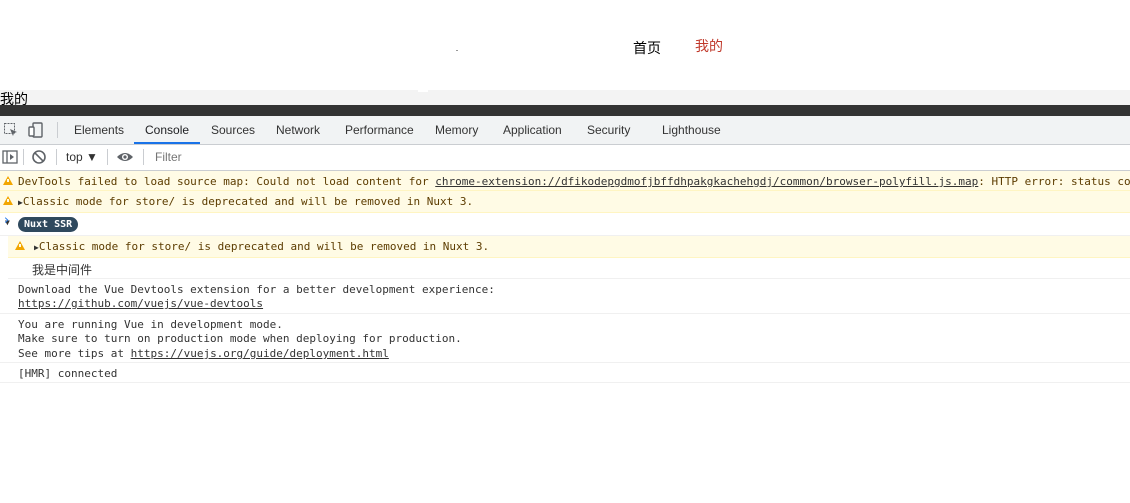  Describe the element at coordinates (565, 224) in the screenshot. I see `console-group-header: ▼ Nuxt SSR` at that location.